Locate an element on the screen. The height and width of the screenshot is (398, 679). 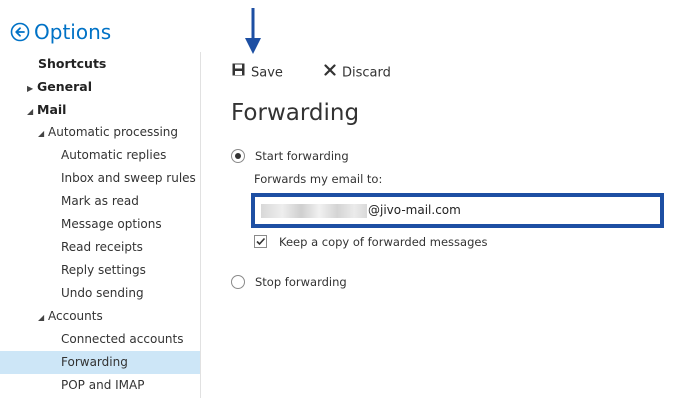
sidebar-item-label: Read receipts is located at coordinates (102, 247).